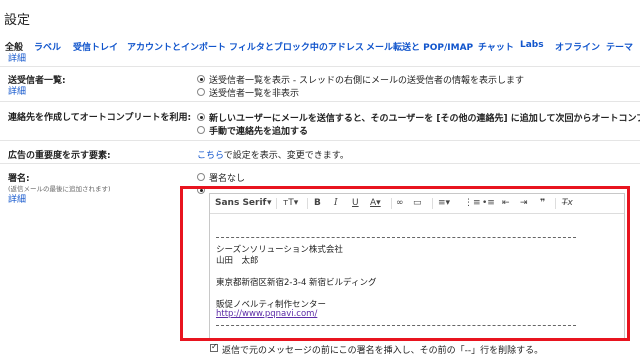 Image resolution: width=640 pixels, height=355 pixels. What do you see at coordinates (47, 46) in the screenshot?
I see `tab-labels: ラベル` at bounding box center [47, 46].